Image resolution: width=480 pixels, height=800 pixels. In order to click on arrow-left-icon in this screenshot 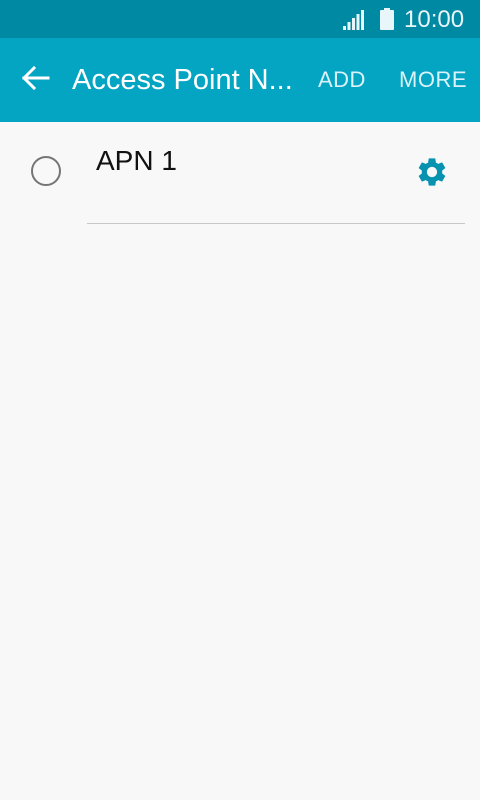, I will do `click(35, 80)`.